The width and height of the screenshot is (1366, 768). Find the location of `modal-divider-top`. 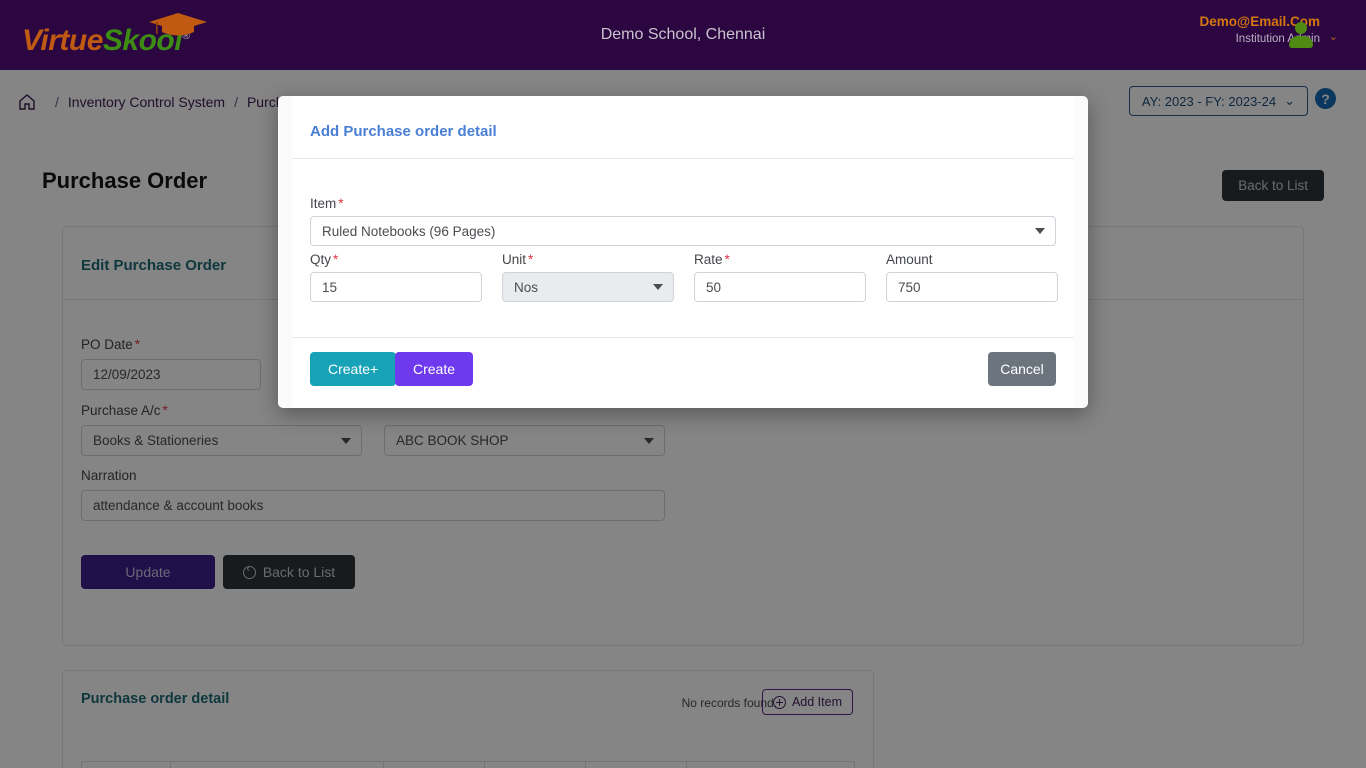

modal-divider-top is located at coordinates (683, 158).